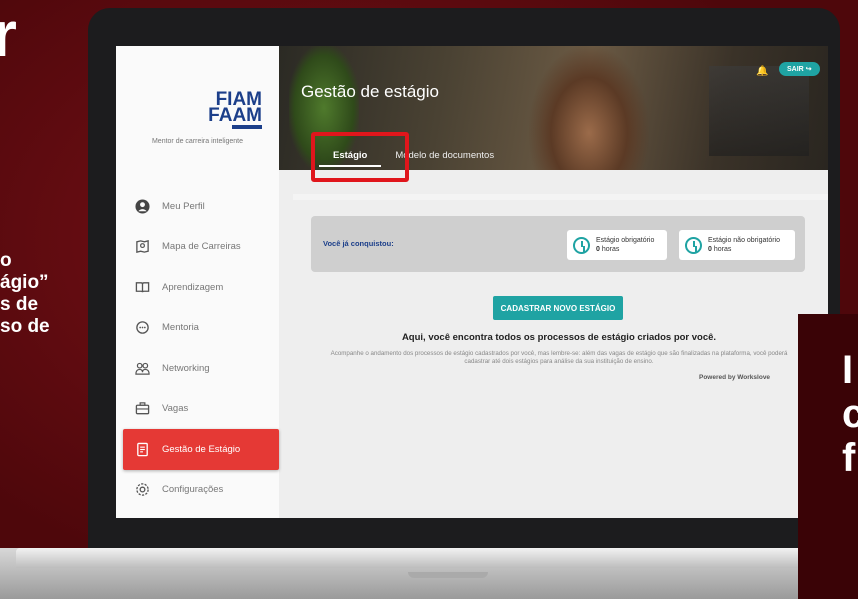  I want to click on sidebar-item-vagas: Vagas, so click(197, 409).